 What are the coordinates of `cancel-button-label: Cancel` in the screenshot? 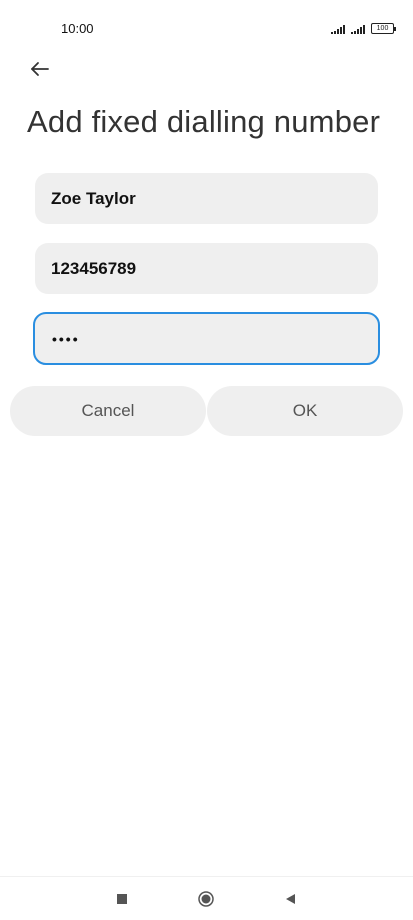 It's located at (108, 410).